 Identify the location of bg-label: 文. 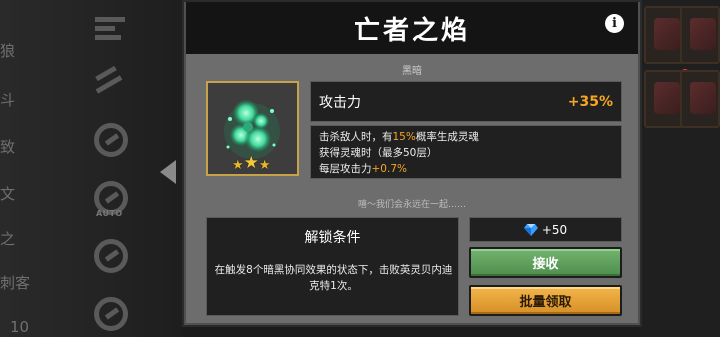
(8, 194).